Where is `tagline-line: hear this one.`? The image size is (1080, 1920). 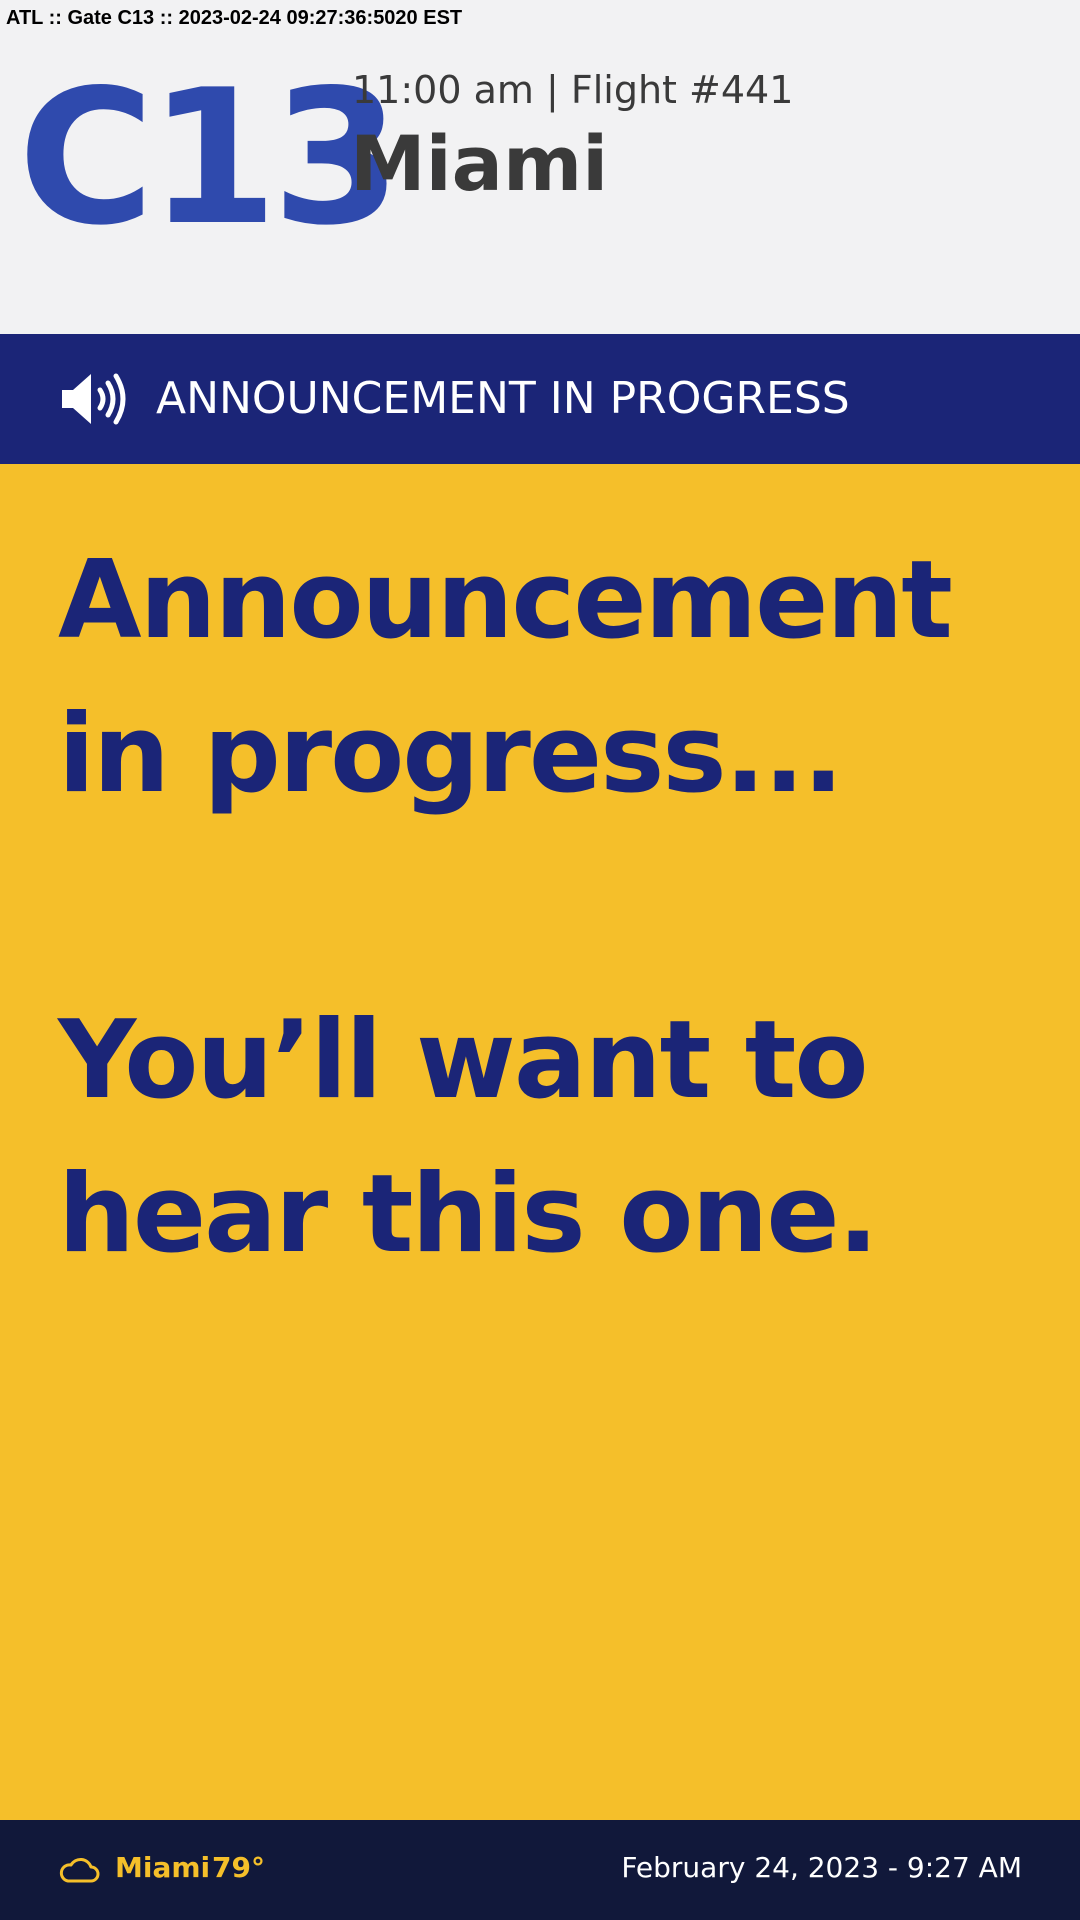
tagline-line: hear this one. is located at coordinates (468, 1214).